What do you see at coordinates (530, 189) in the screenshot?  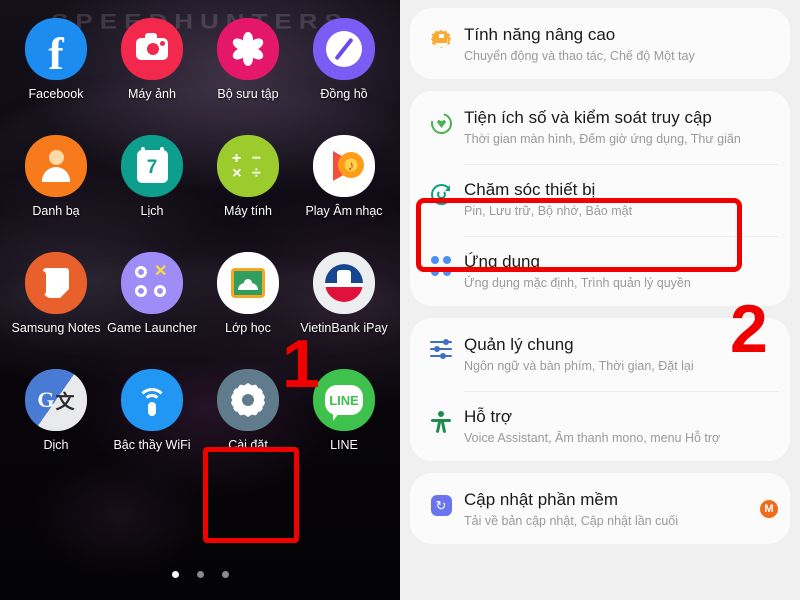 I see `settings-item-title: Chăm sóc thiết bị` at bounding box center [530, 189].